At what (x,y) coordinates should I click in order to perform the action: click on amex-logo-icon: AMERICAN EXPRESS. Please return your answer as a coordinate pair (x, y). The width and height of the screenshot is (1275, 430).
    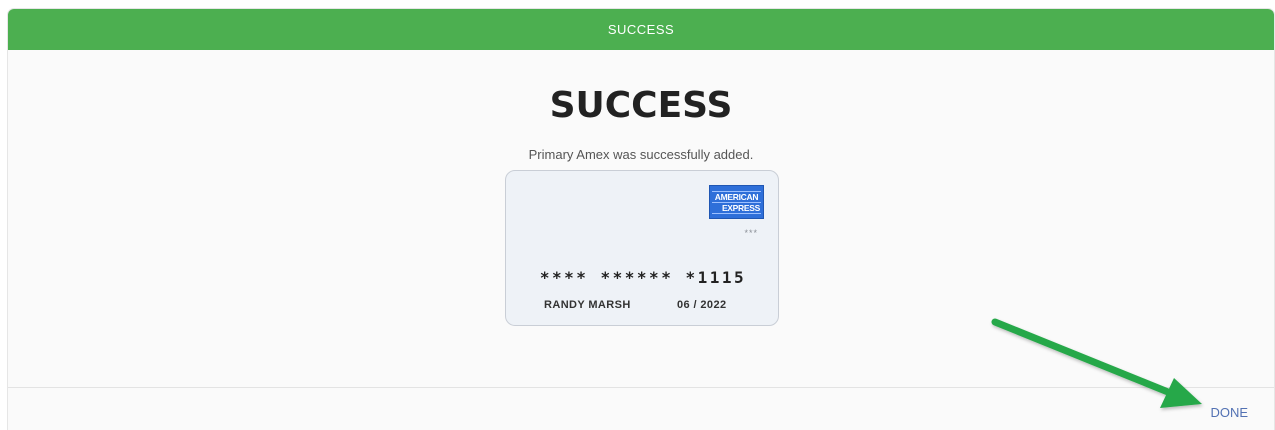
    Looking at the image, I should click on (736, 202).